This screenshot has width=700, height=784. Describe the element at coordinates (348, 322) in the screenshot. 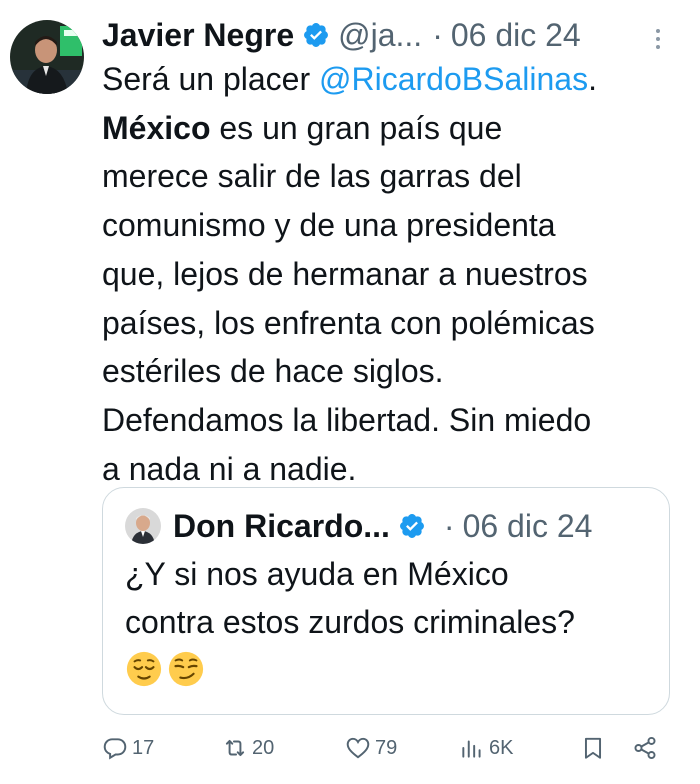

I see `tweet-line-6: países, los enfrenta con polémicas` at that location.